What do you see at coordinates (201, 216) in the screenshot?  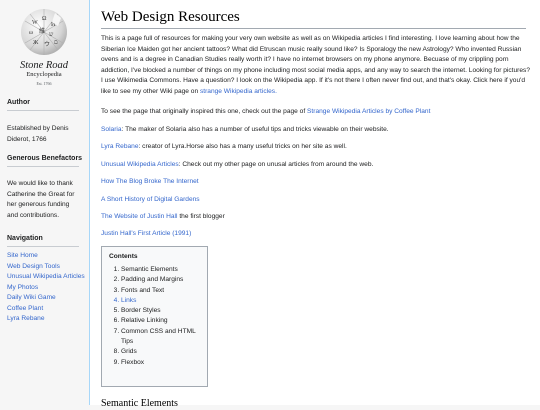 I see `justin-hall-text: the first blogger` at bounding box center [201, 216].